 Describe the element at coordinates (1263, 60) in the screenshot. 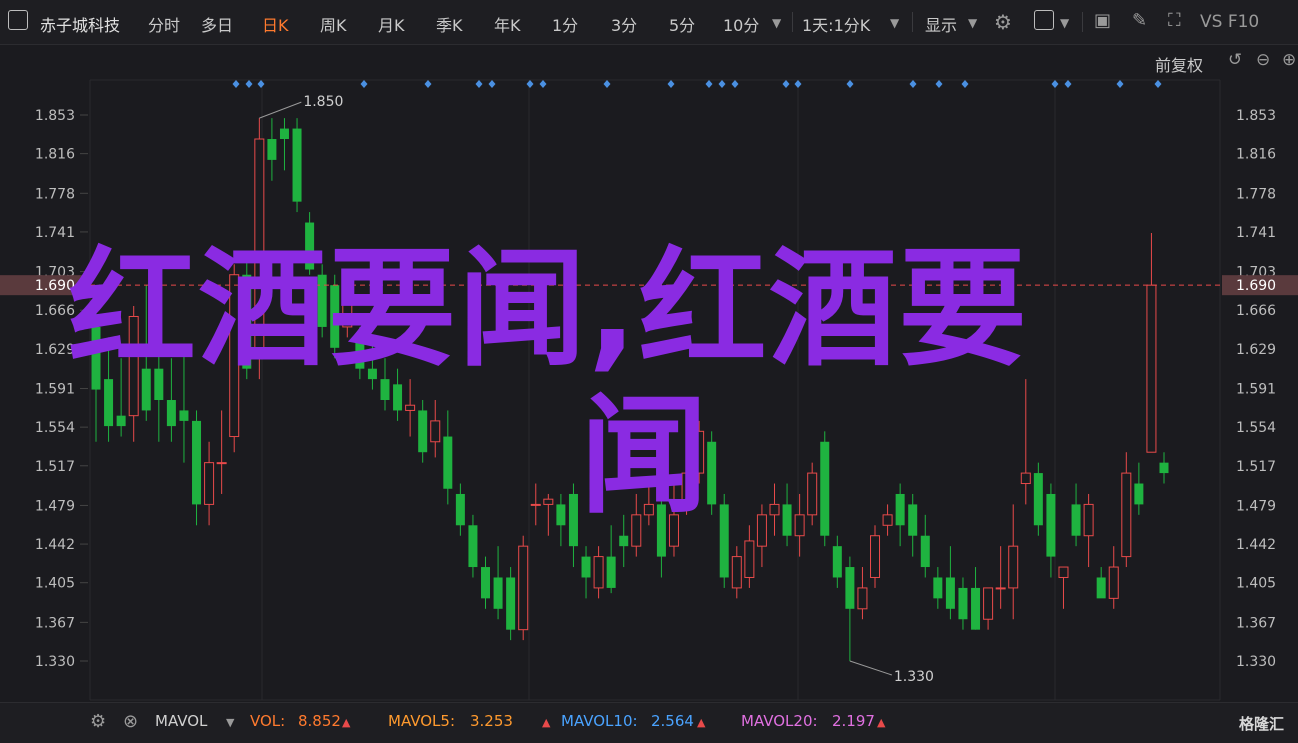

I see `zoom-out-icon: ⊖` at that location.